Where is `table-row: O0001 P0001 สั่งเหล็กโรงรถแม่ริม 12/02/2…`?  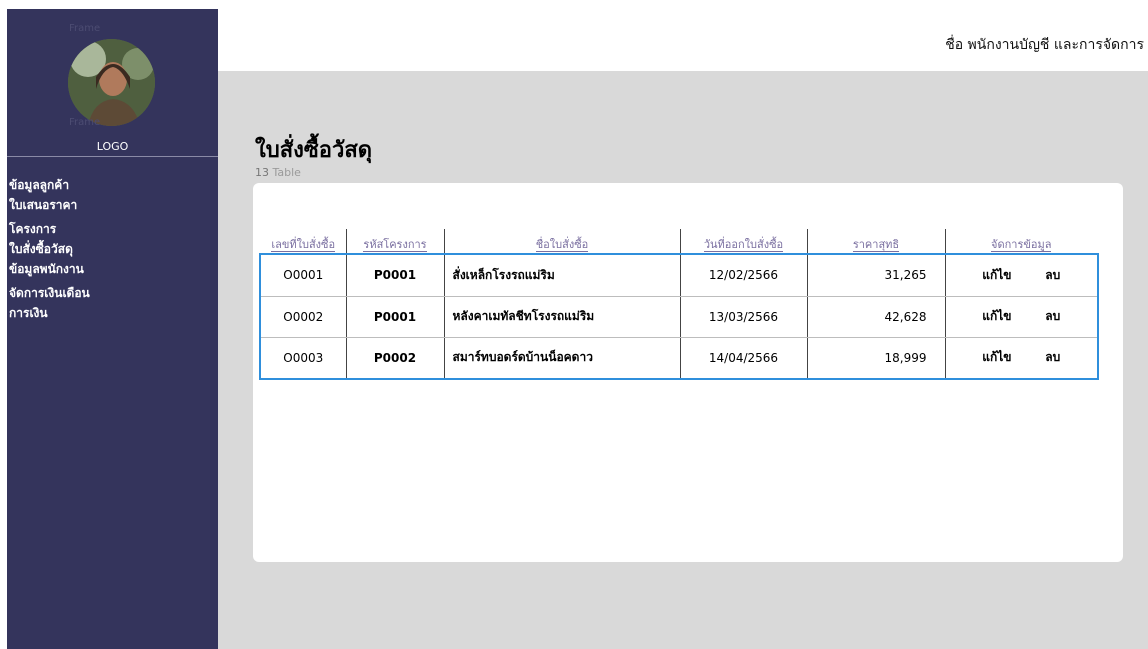 table-row: O0001 P0001 สั่งเหล็กโรงรถแม่ริม 12/02/2… is located at coordinates (679, 276).